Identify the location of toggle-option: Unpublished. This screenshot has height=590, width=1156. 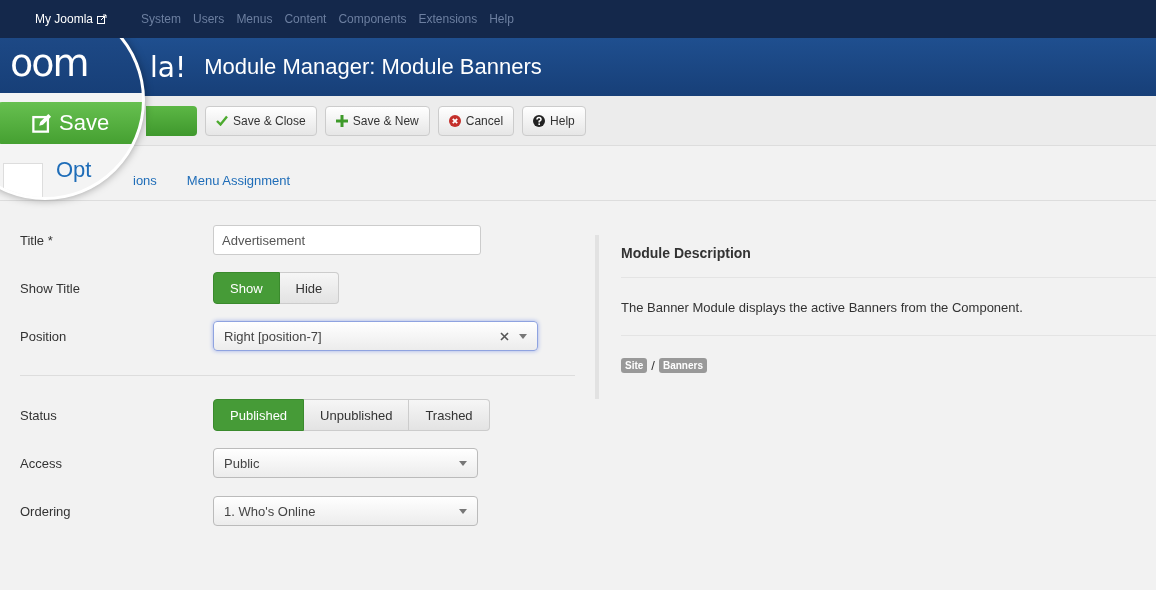
(357, 415).